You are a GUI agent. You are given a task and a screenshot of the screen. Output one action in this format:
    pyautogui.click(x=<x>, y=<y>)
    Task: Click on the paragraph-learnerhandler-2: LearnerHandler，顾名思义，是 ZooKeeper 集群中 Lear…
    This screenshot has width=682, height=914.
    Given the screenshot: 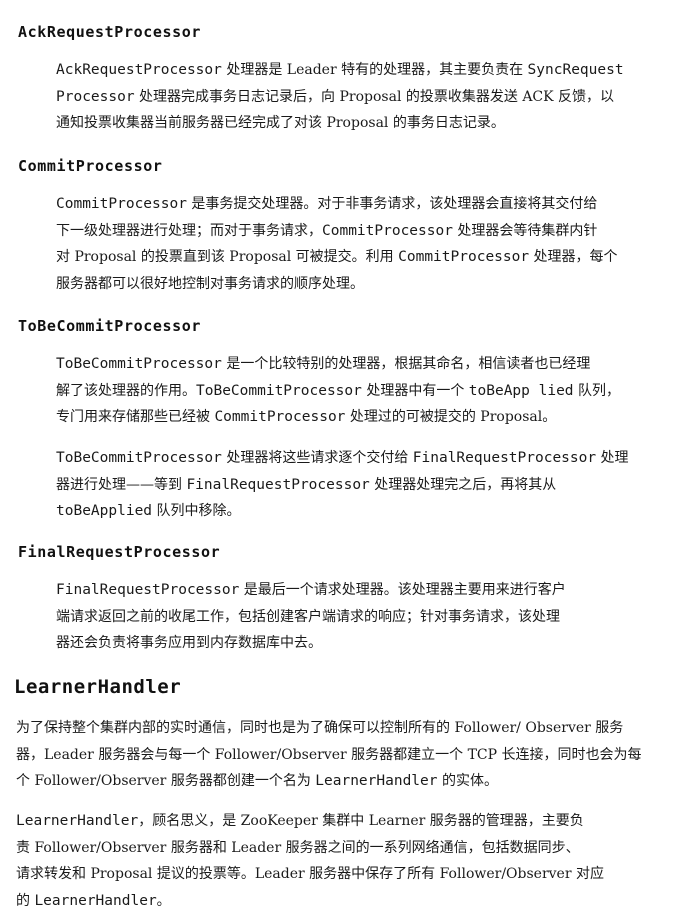 What is the action you would take?
    pyautogui.click(x=344, y=861)
    